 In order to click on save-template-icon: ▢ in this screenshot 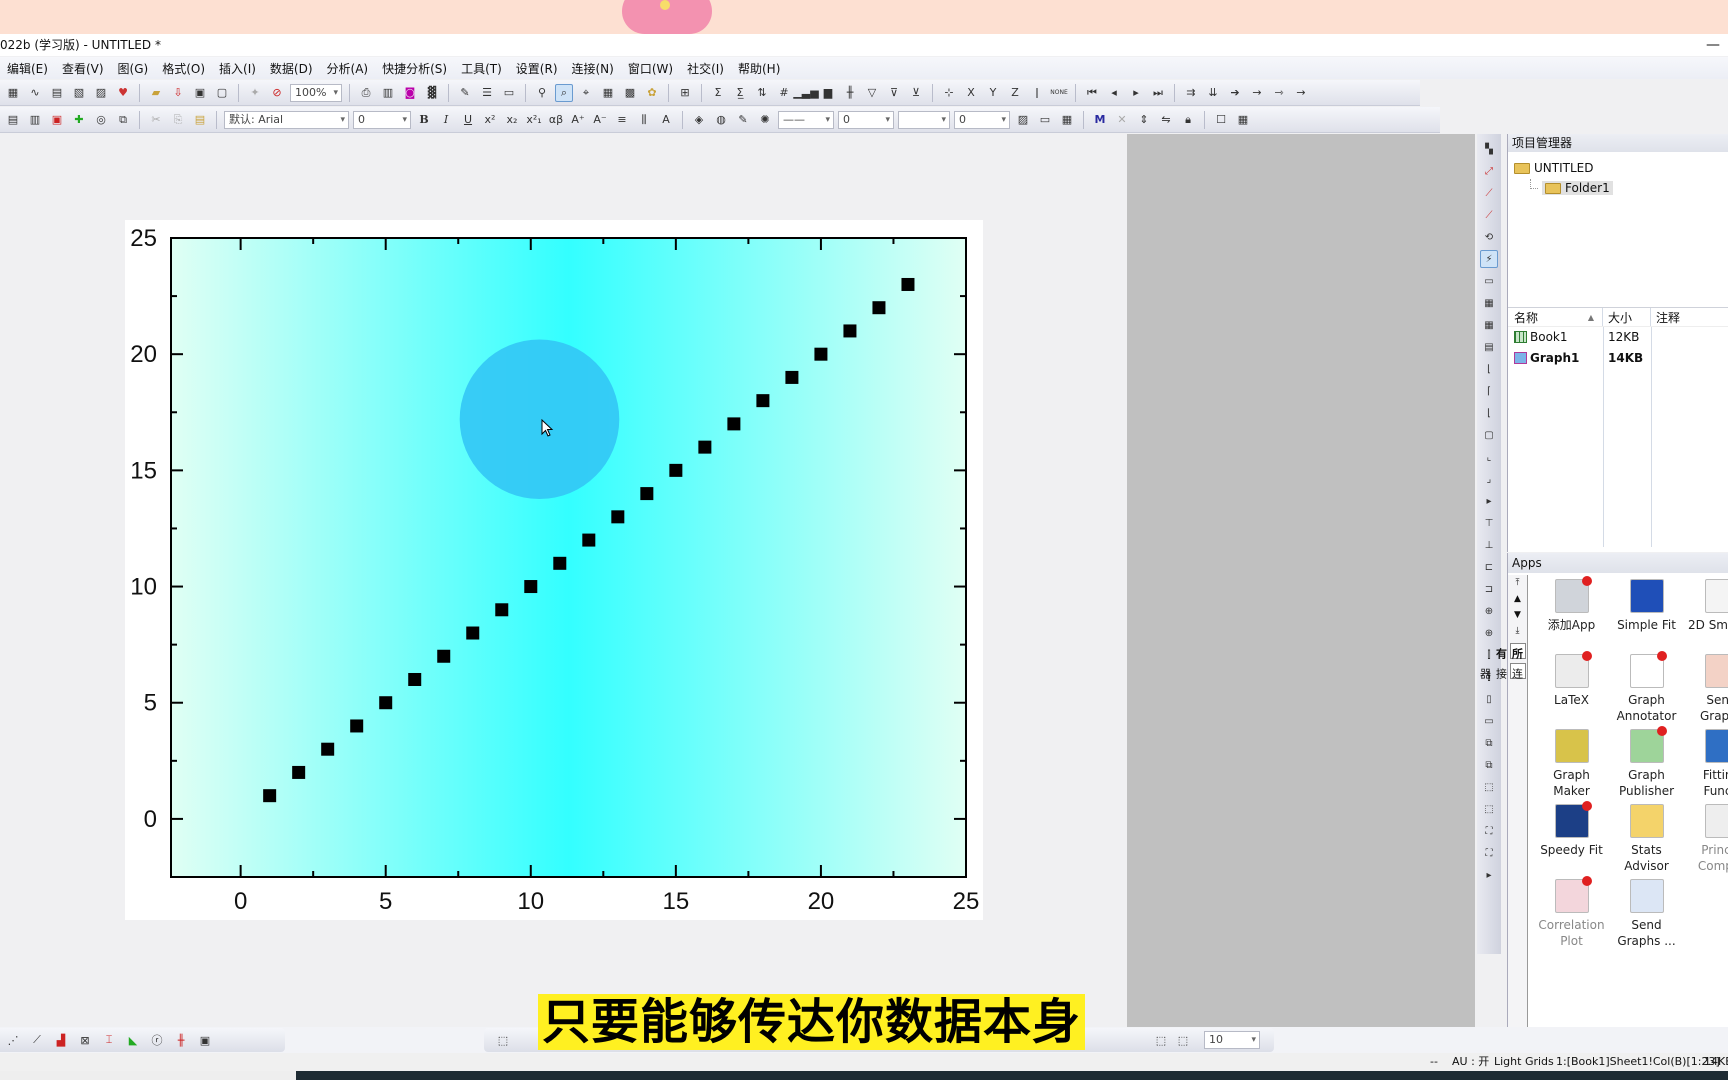, I will do `click(222, 93)`.